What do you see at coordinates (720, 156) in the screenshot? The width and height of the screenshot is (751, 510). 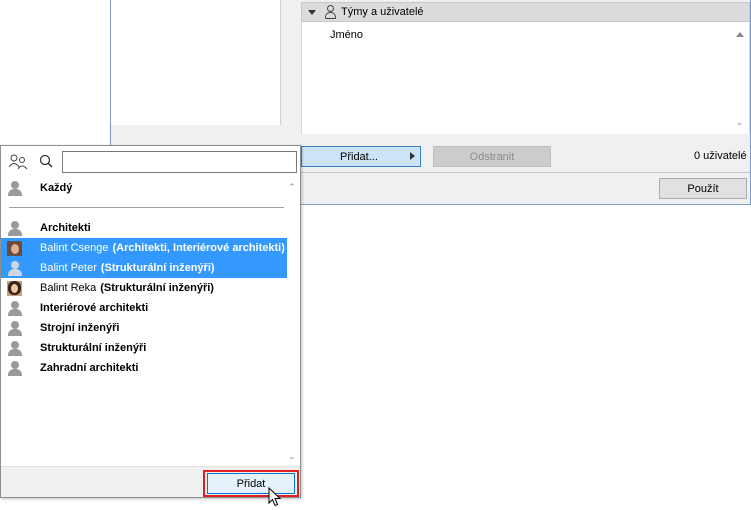 I see `user-count: 0 uživatelé` at bounding box center [720, 156].